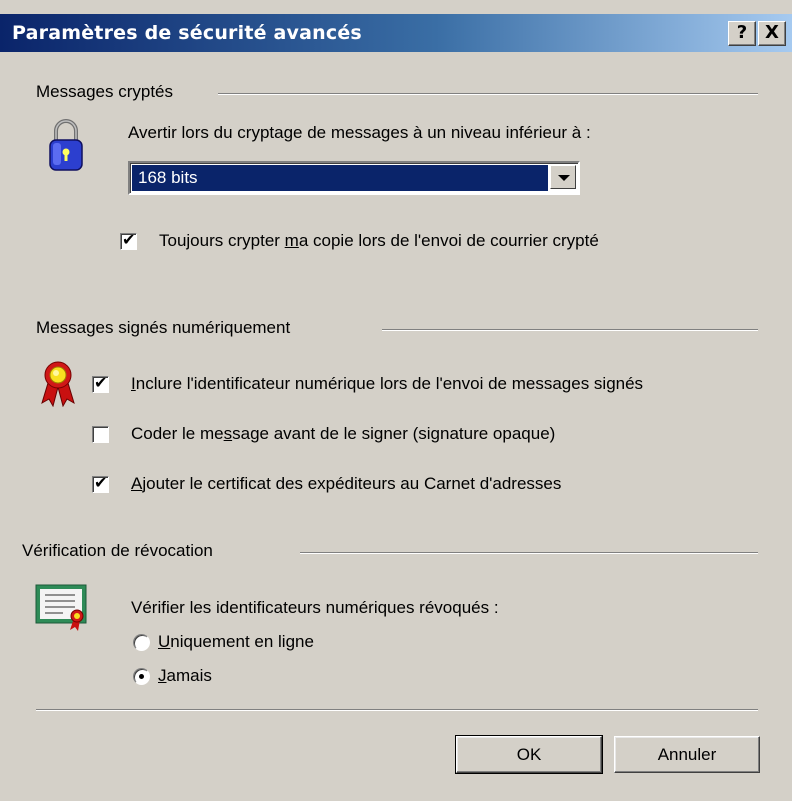 Image resolution: width=792 pixels, height=801 pixels. I want to click on always-encrypt-checkbox: ✔, so click(128, 240).